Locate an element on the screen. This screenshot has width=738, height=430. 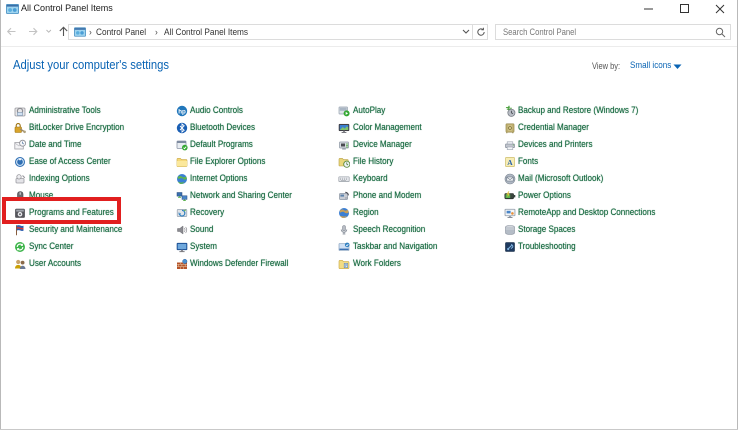
svg-text: hp is located at coordinates (182, 111).